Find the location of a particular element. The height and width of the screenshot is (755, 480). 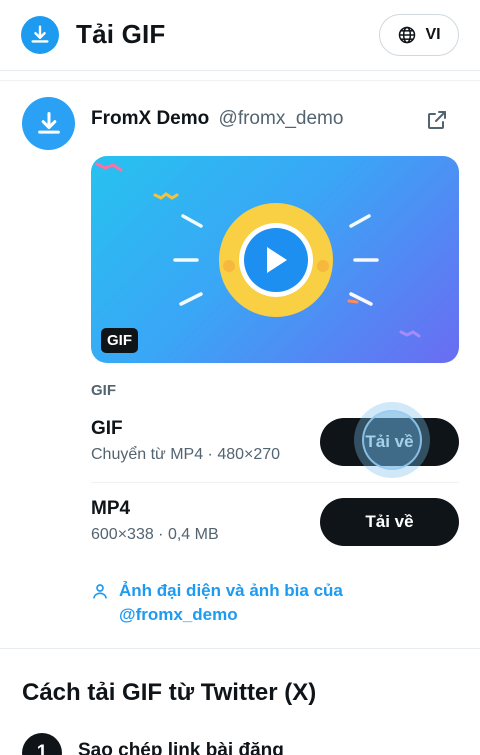

avatar is located at coordinates (48, 123).